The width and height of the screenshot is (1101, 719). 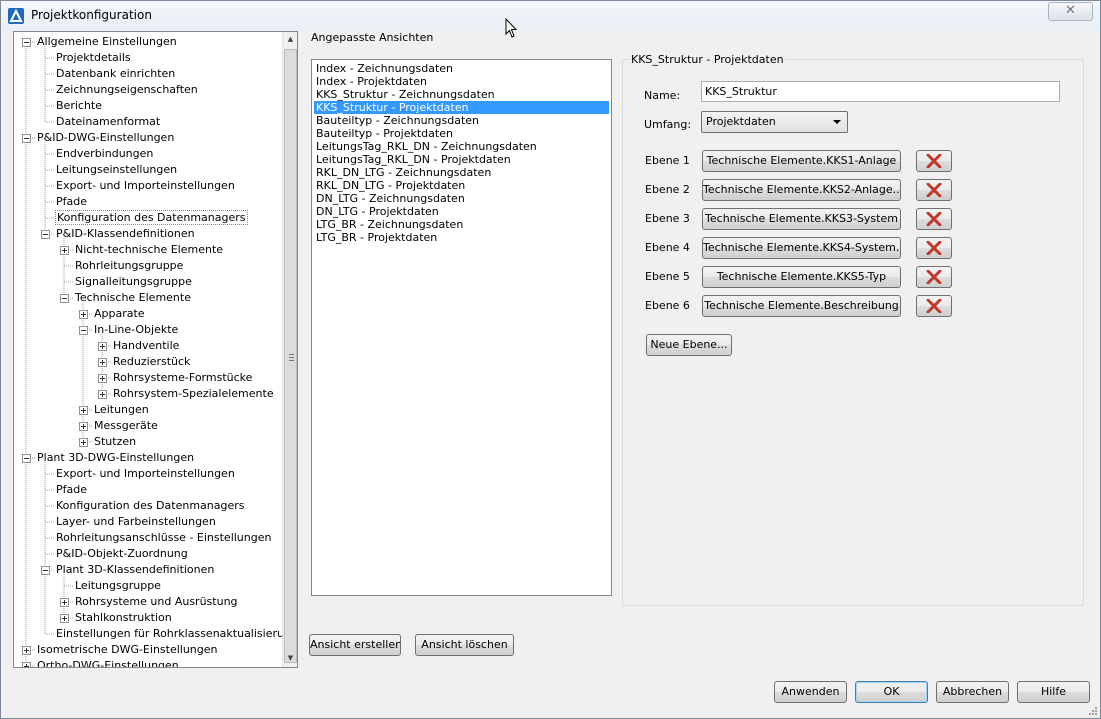 I want to click on view-list-item: DN_LTG - Projektdaten, so click(x=461, y=211).